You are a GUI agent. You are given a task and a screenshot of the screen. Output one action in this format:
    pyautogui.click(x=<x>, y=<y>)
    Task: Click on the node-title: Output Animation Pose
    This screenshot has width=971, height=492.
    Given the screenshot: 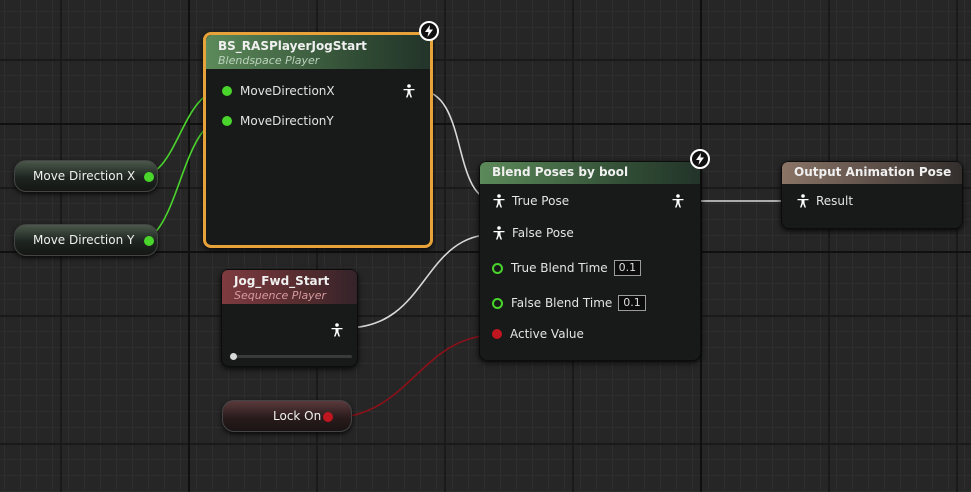 What is the action you would take?
    pyautogui.click(x=873, y=172)
    